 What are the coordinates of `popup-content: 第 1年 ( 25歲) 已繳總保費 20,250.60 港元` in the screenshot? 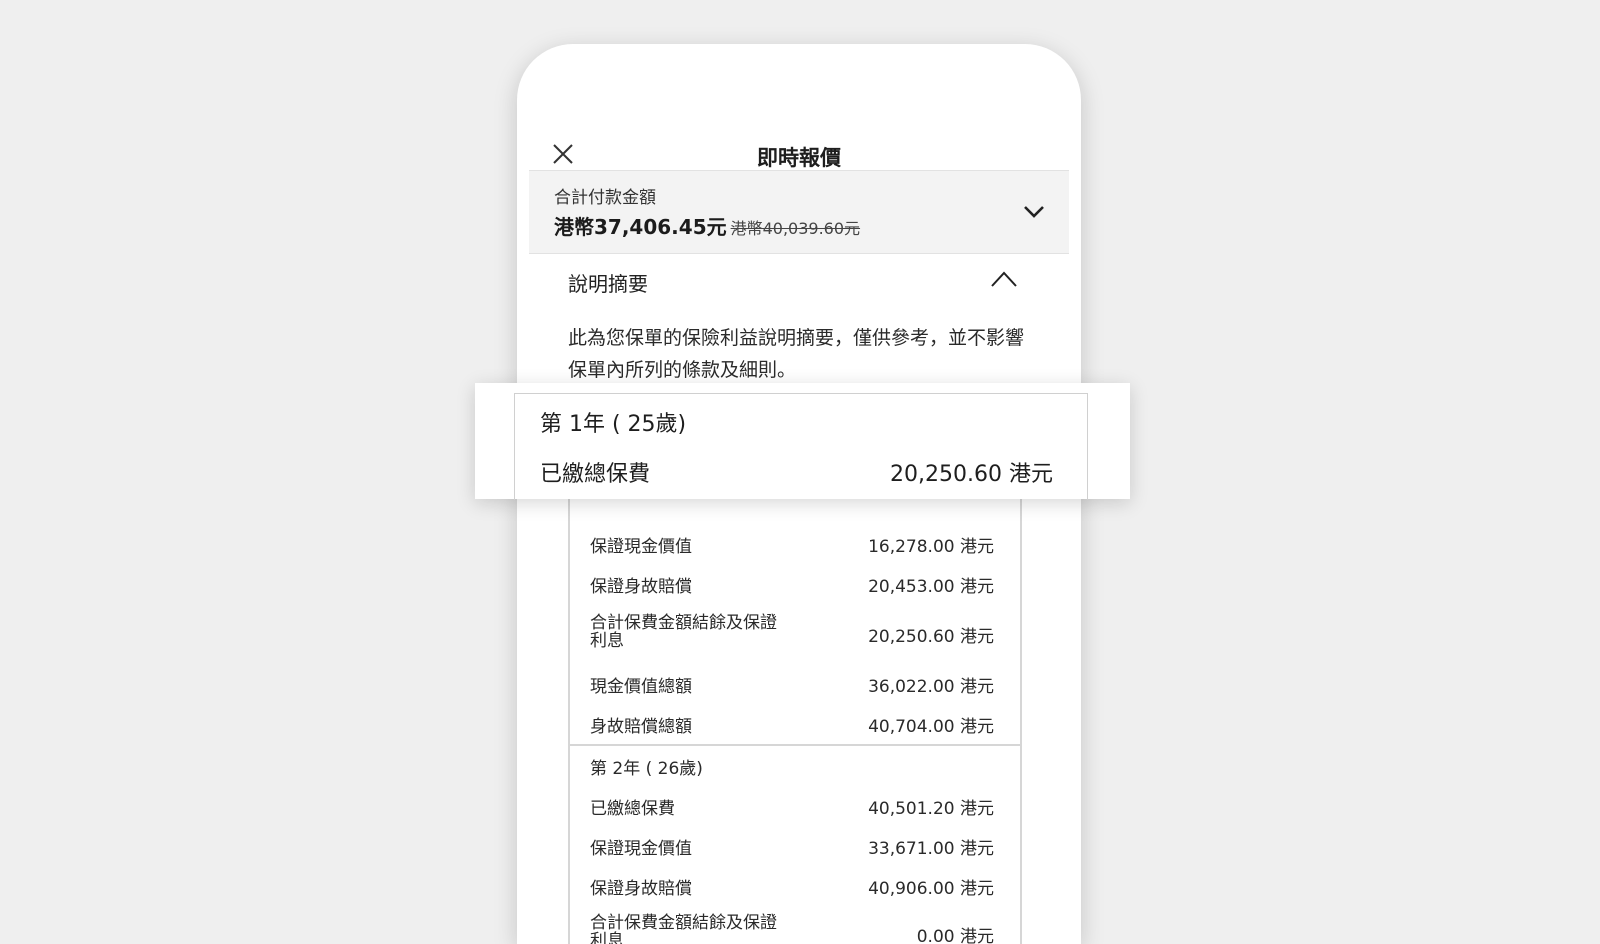 It's located at (801, 446).